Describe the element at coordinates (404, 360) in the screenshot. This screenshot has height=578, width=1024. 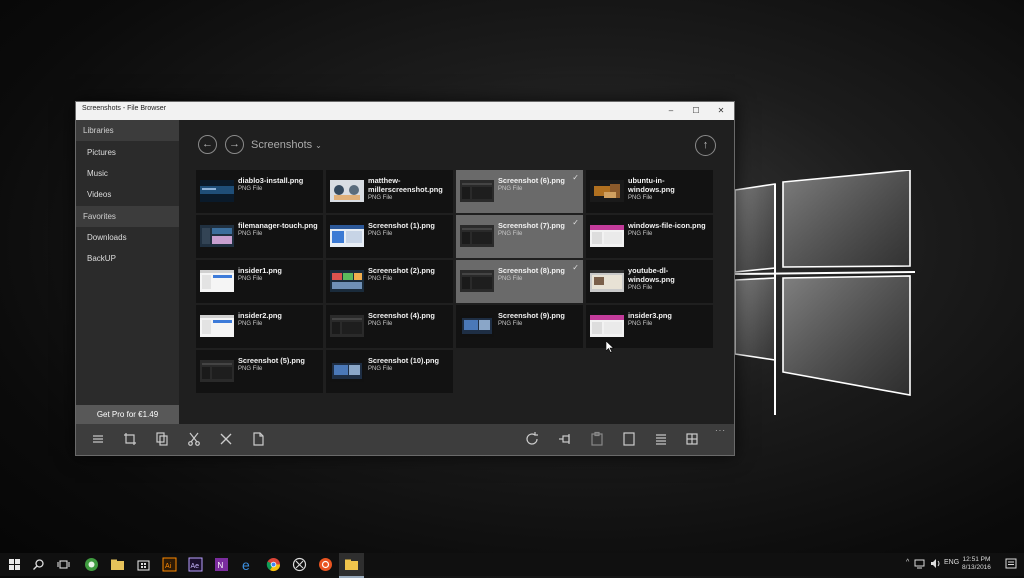
I see `file-name: Screenshot (10).png` at that location.